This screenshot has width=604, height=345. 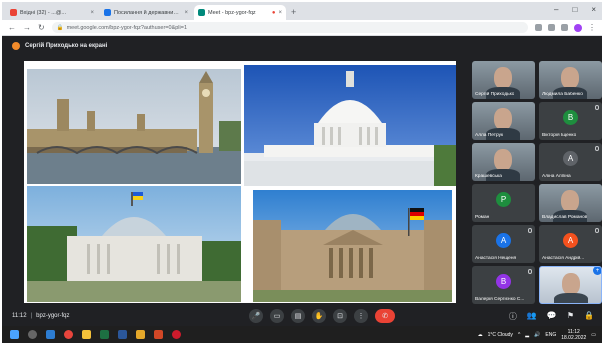 What do you see at coordinates (52, 12) in the screenshot?
I see `browser-tab-gmail: Вхідні (32) - ...@... ×` at bounding box center [52, 12].